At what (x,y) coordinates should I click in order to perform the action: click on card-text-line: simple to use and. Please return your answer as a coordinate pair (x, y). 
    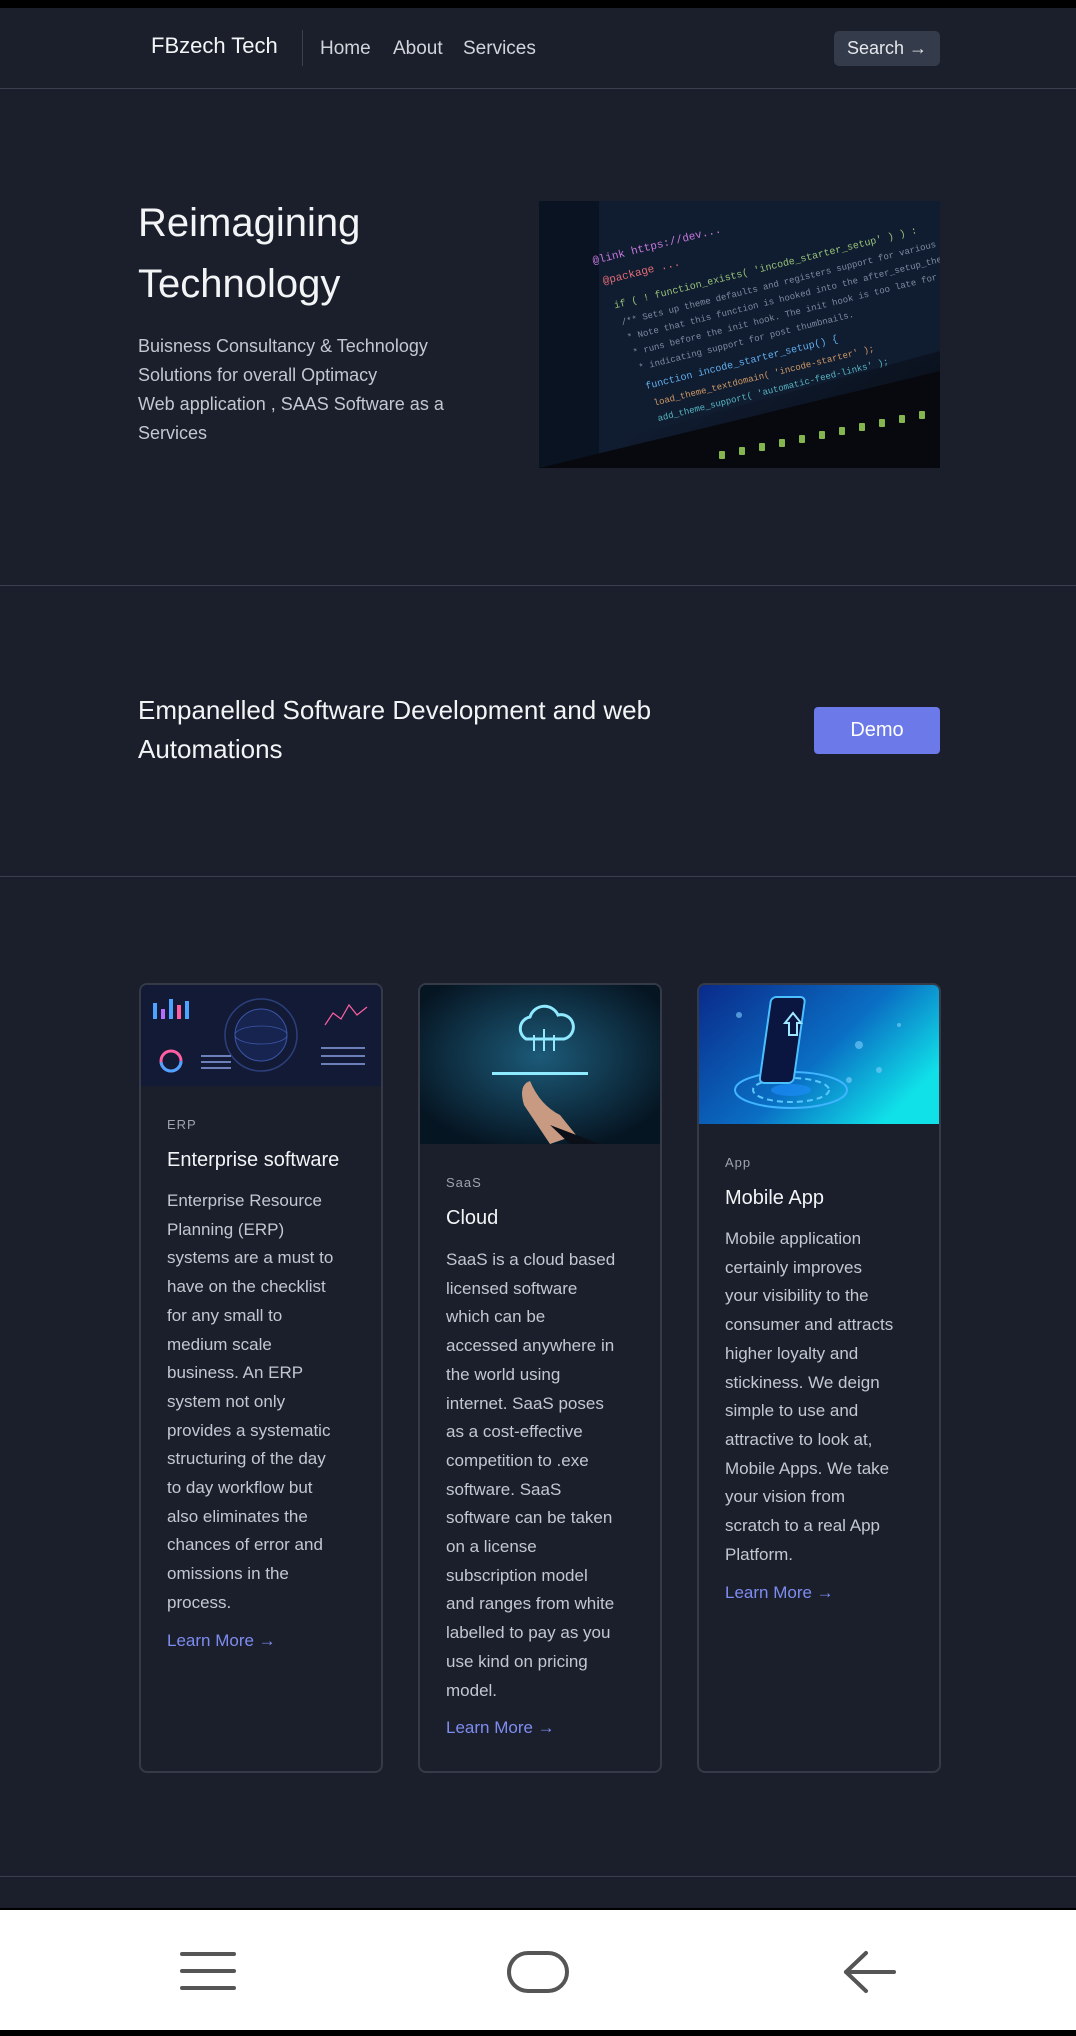
    Looking at the image, I should click on (792, 1411).